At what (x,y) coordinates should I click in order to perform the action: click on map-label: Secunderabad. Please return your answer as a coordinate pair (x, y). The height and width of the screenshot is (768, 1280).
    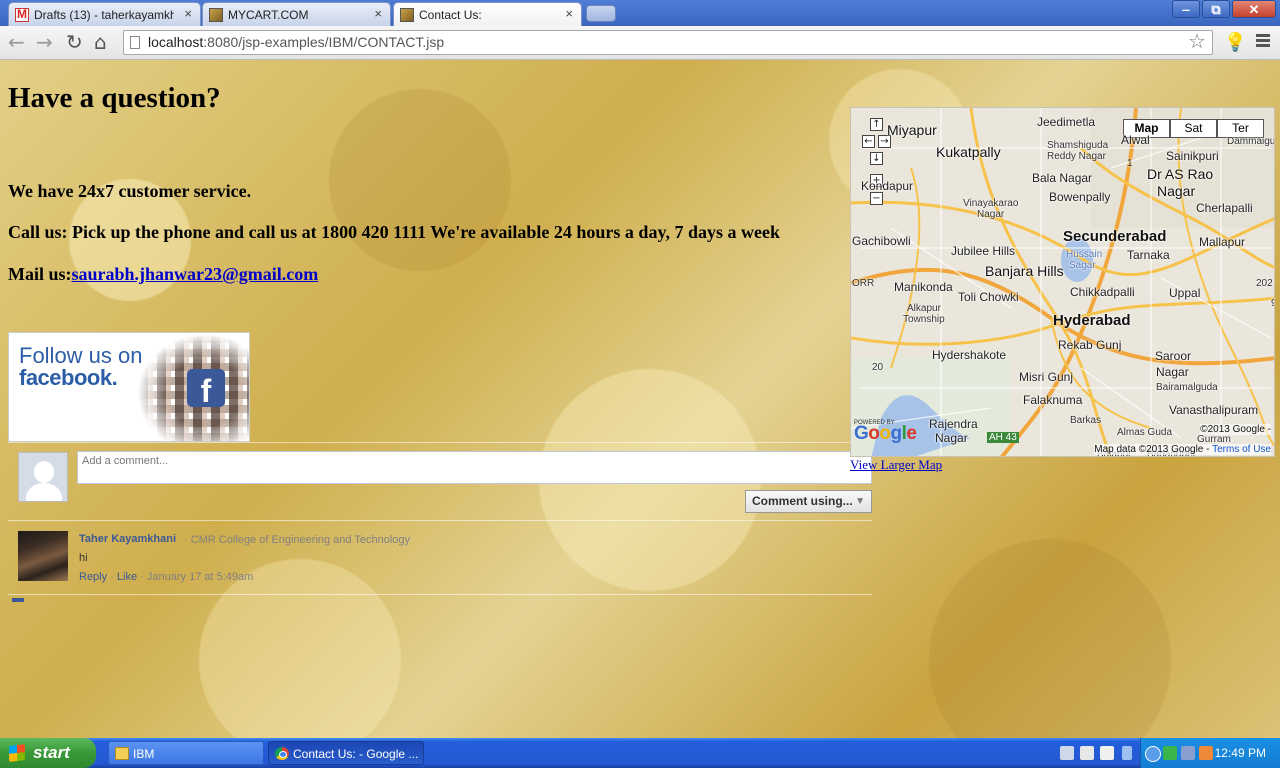
    Looking at the image, I should click on (1115, 236).